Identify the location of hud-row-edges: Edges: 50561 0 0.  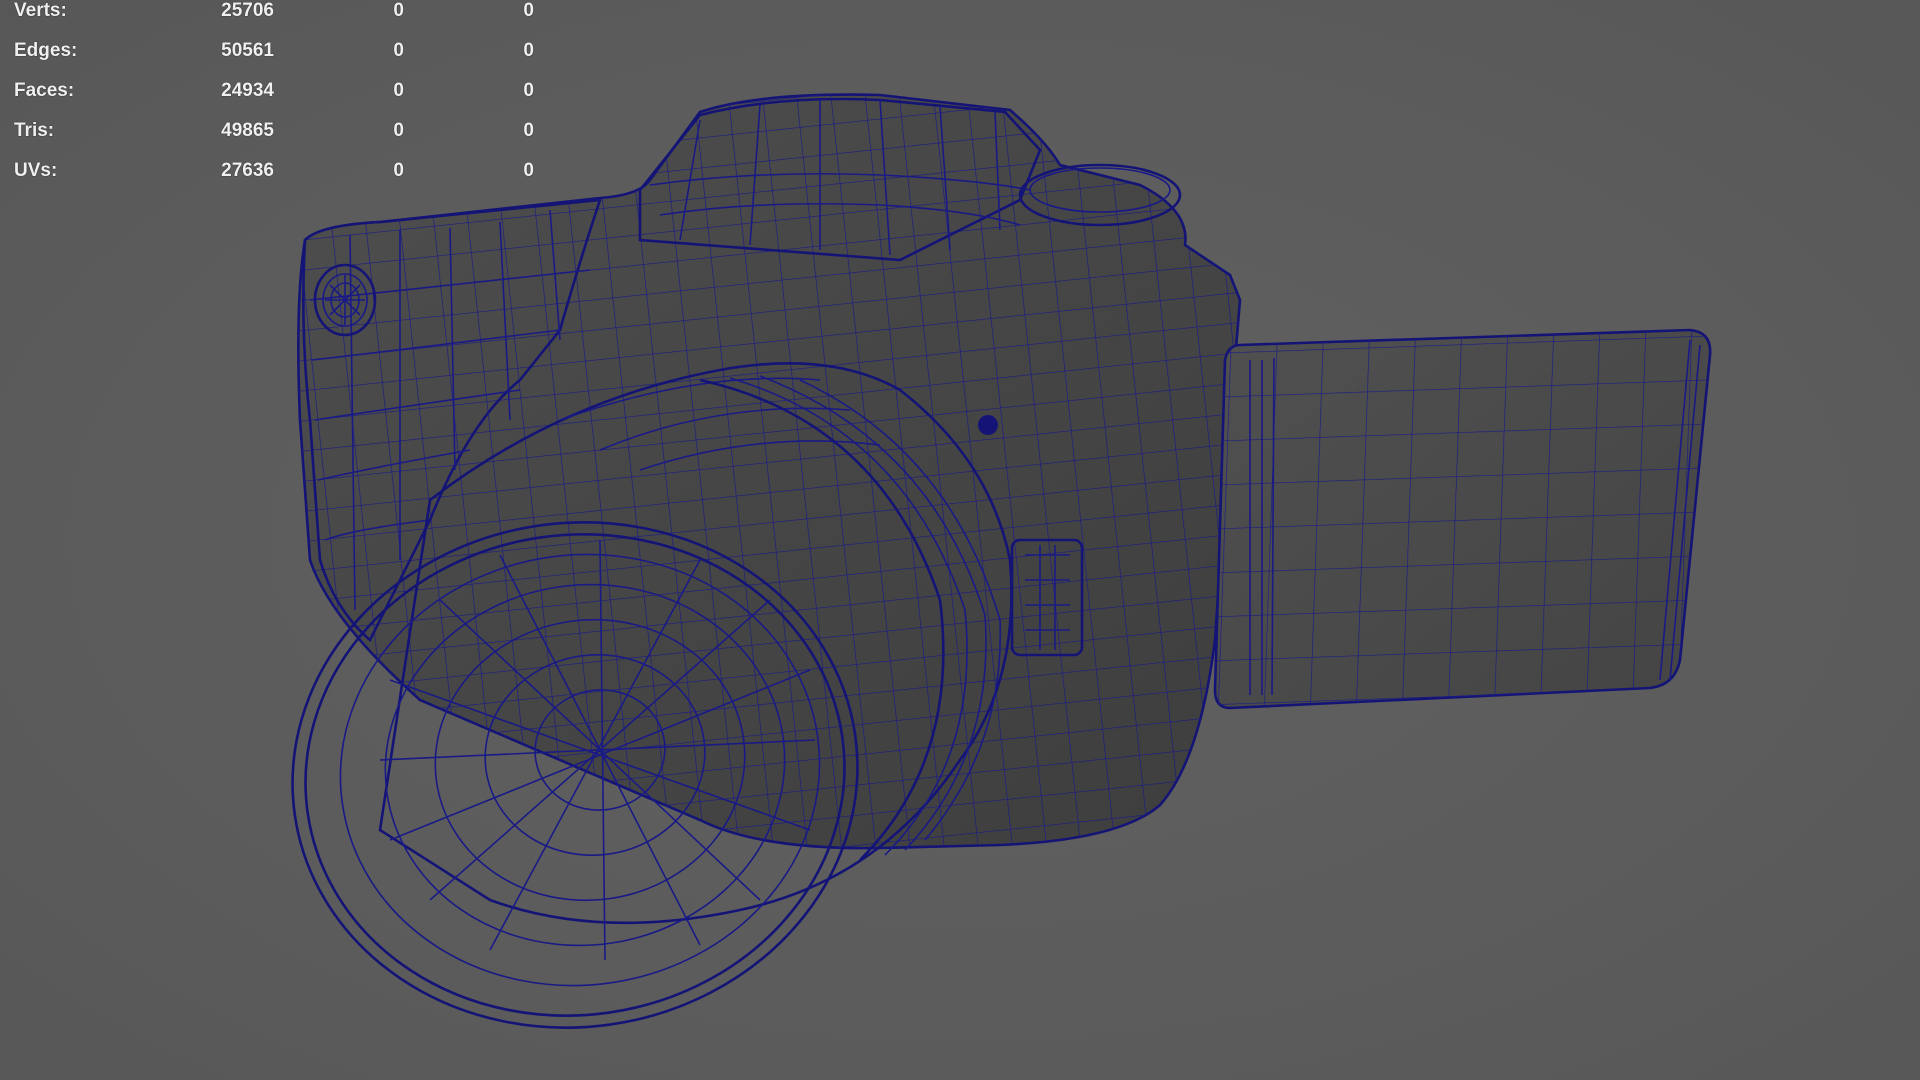
(274, 60).